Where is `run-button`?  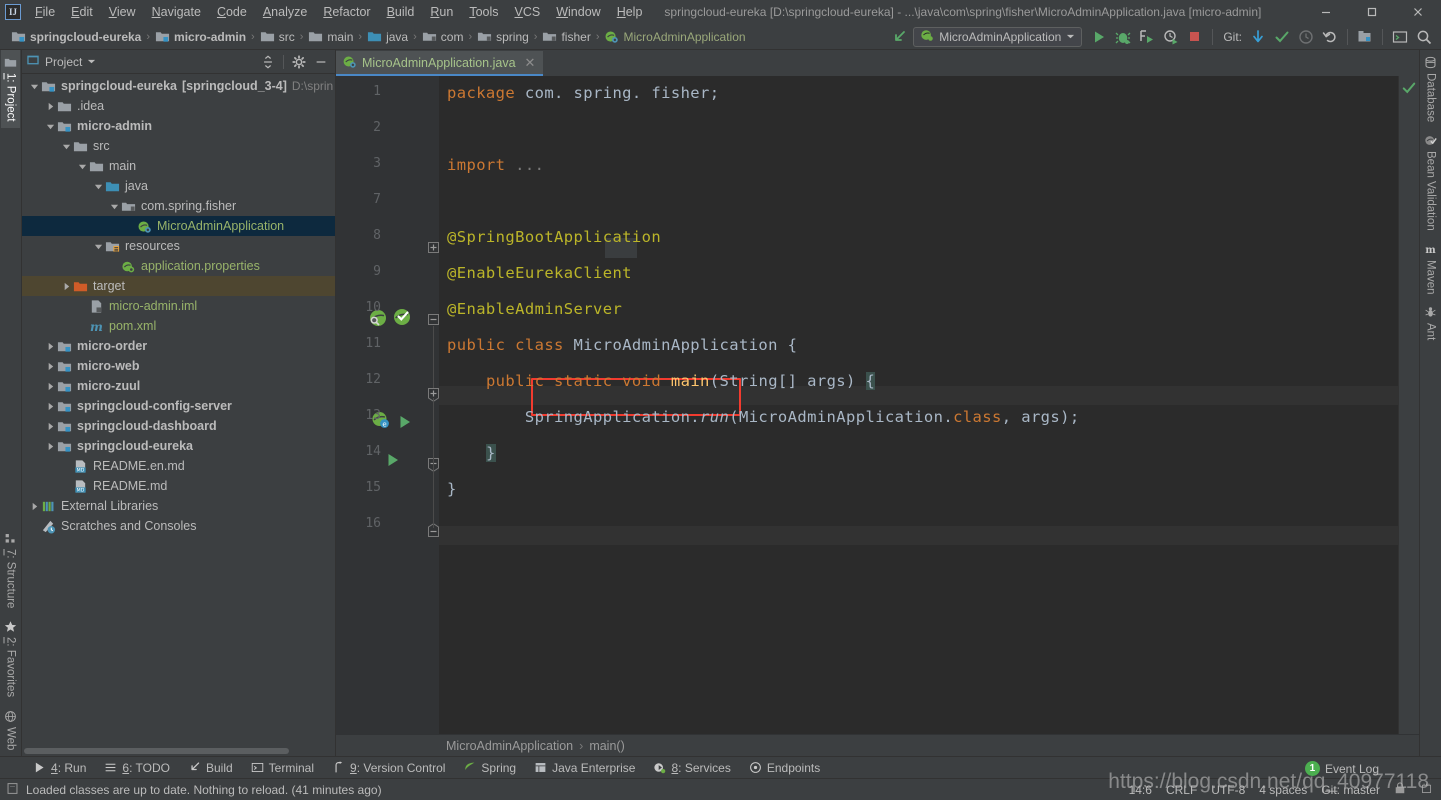 run-button is located at coordinates (1099, 37).